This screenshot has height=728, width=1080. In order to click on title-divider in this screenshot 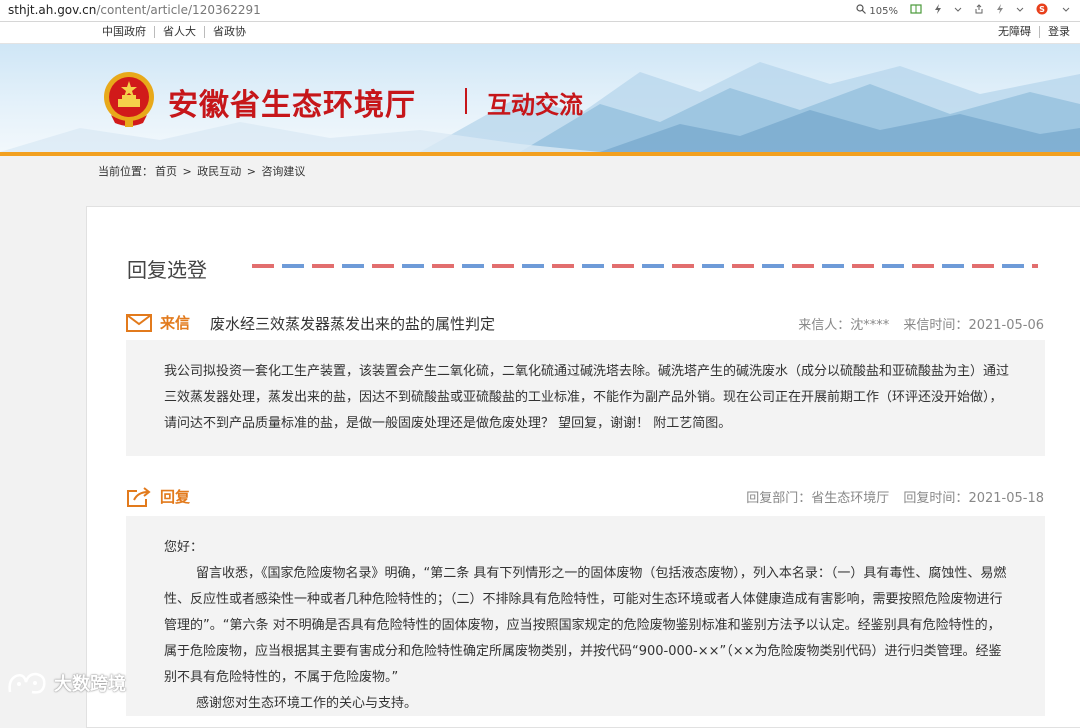, I will do `click(466, 101)`.